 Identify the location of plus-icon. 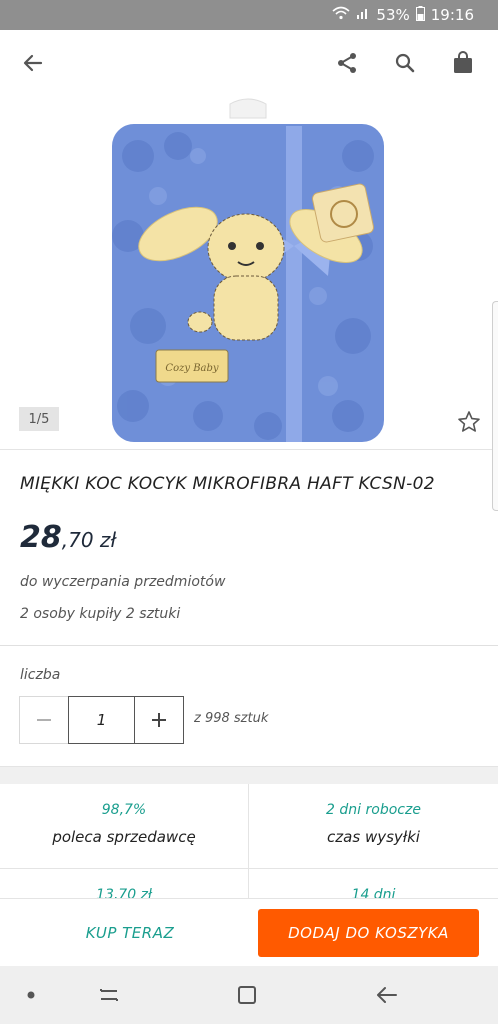
(159, 720).